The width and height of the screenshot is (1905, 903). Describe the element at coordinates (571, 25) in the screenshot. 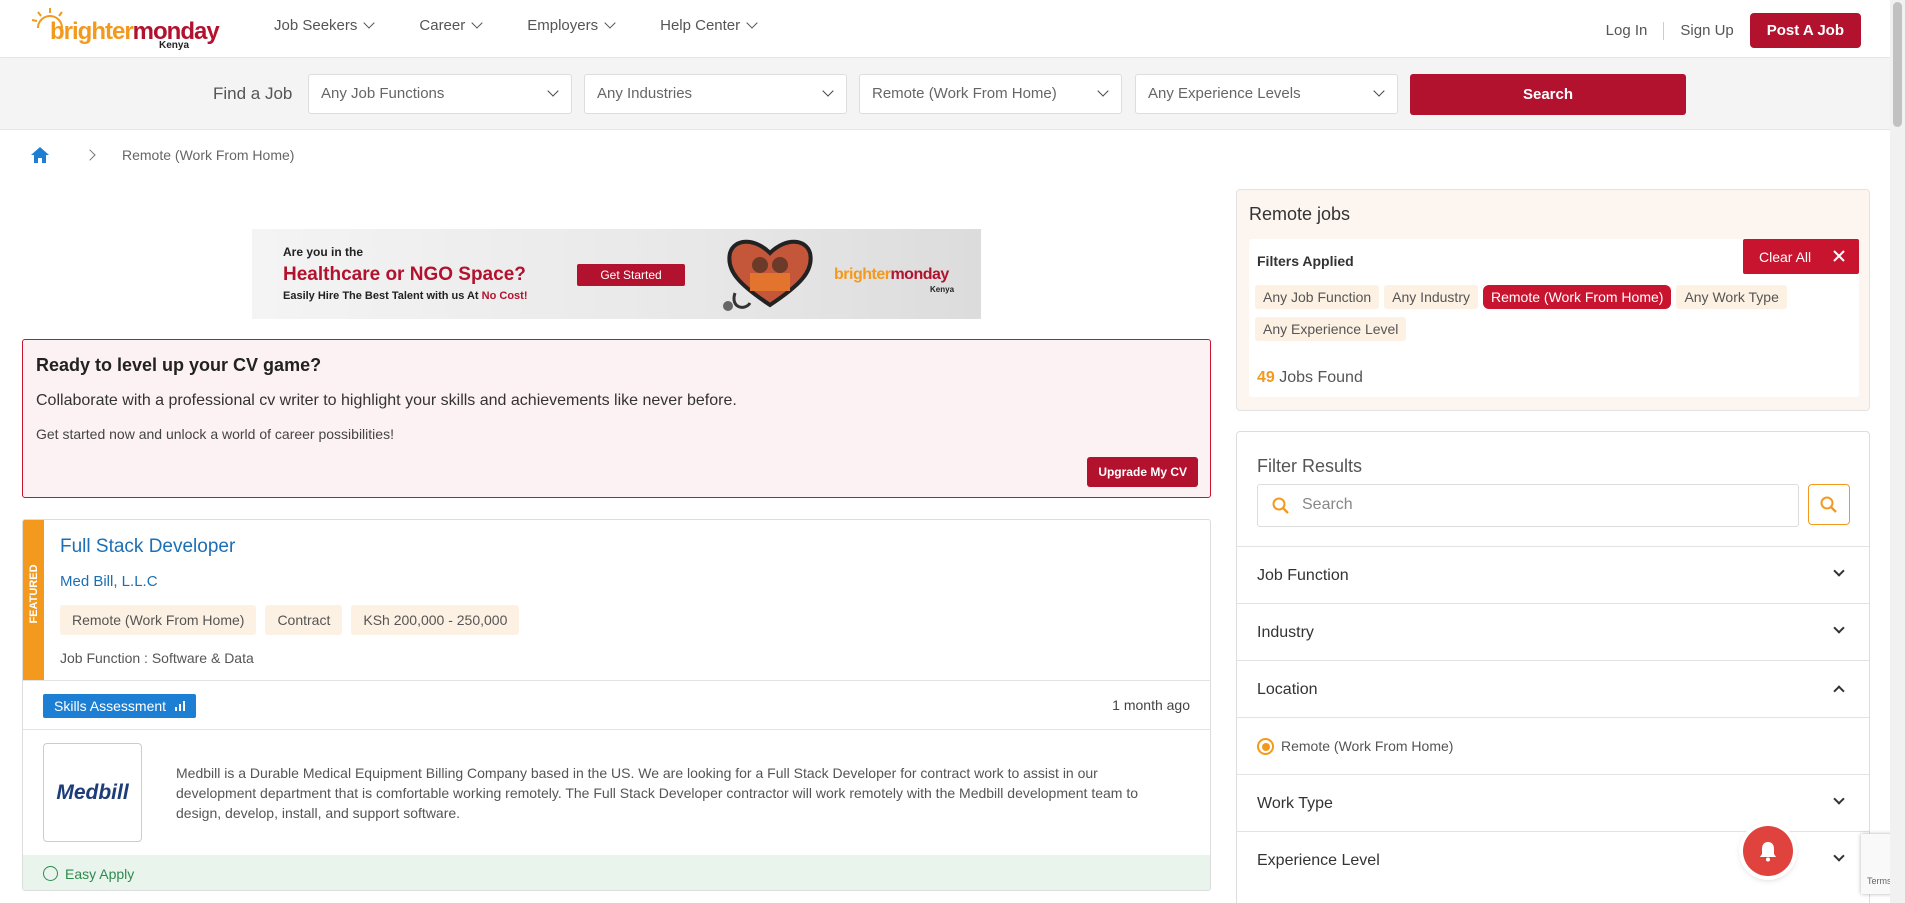

I see `nav-employers: Employers` at that location.